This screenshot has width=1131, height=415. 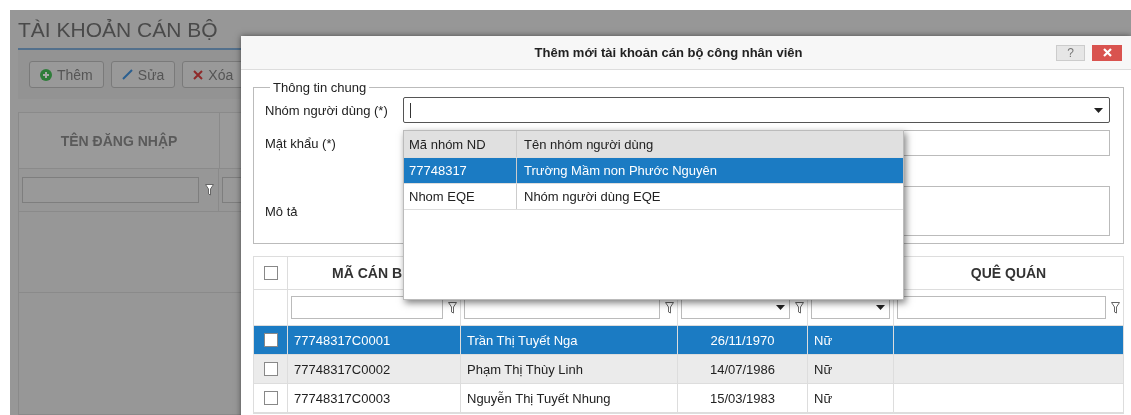 What do you see at coordinates (301, 143) in the screenshot?
I see `field-label: Mật khẩu (*)` at bounding box center [301, 143].